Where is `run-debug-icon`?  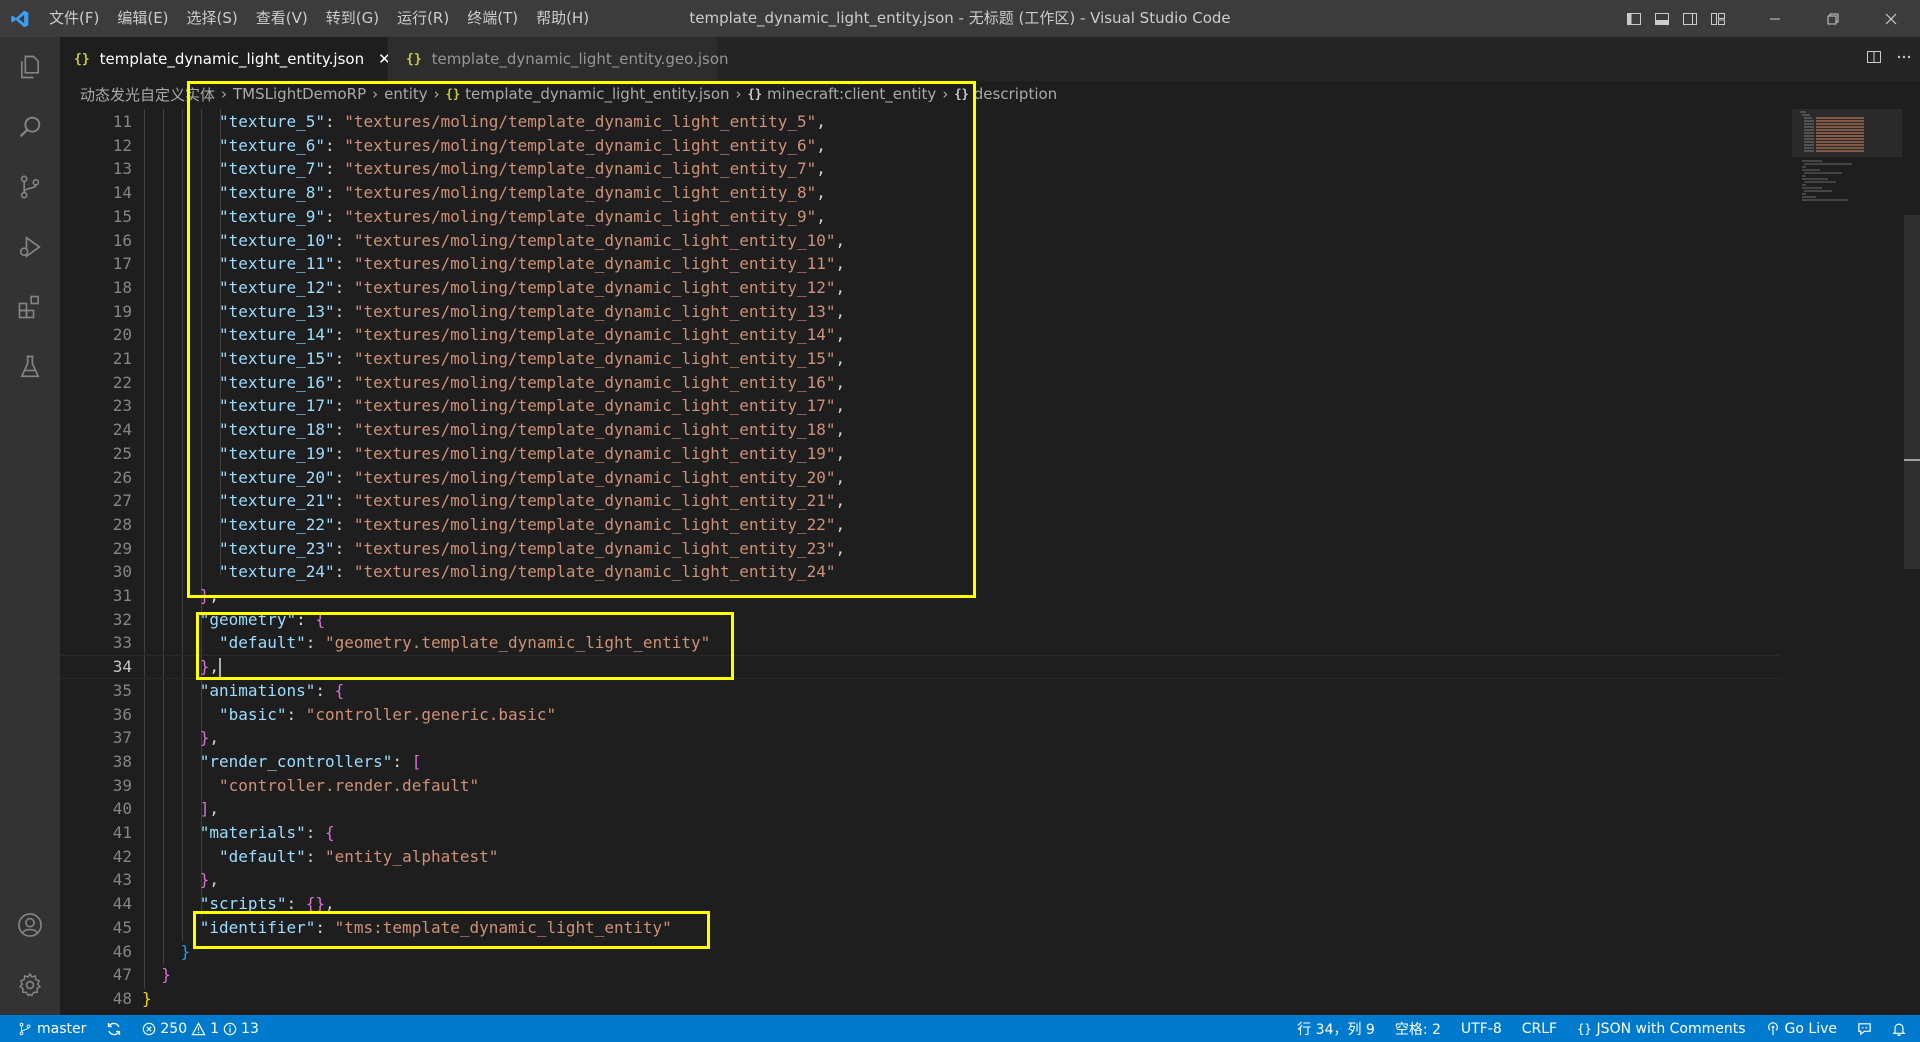 run-debug-icon is located at coordinates (30, 247).